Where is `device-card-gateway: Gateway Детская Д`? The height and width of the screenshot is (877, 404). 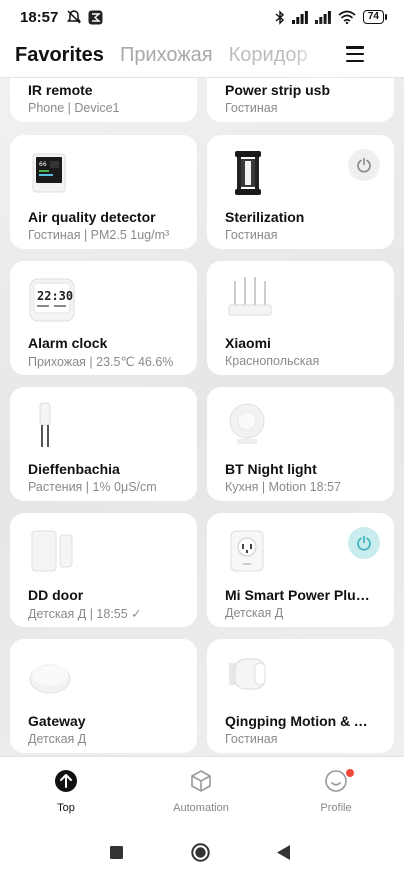 device-card-gateway: Gateway Детская Д is located at coordinates (103, 696).